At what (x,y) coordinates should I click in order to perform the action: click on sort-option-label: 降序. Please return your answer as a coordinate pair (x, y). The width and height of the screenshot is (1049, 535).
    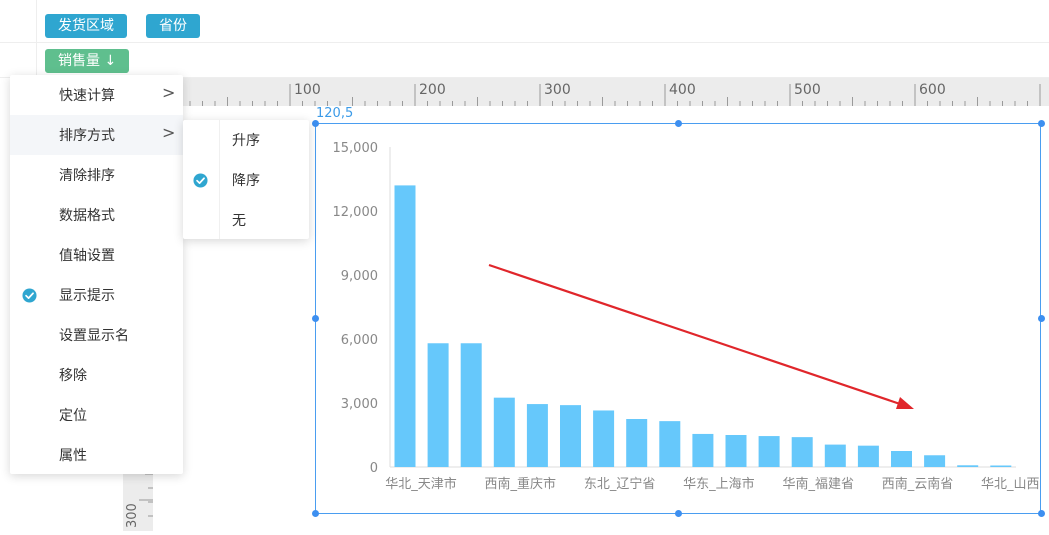
    Looking at the image, I should click on (246, 181).